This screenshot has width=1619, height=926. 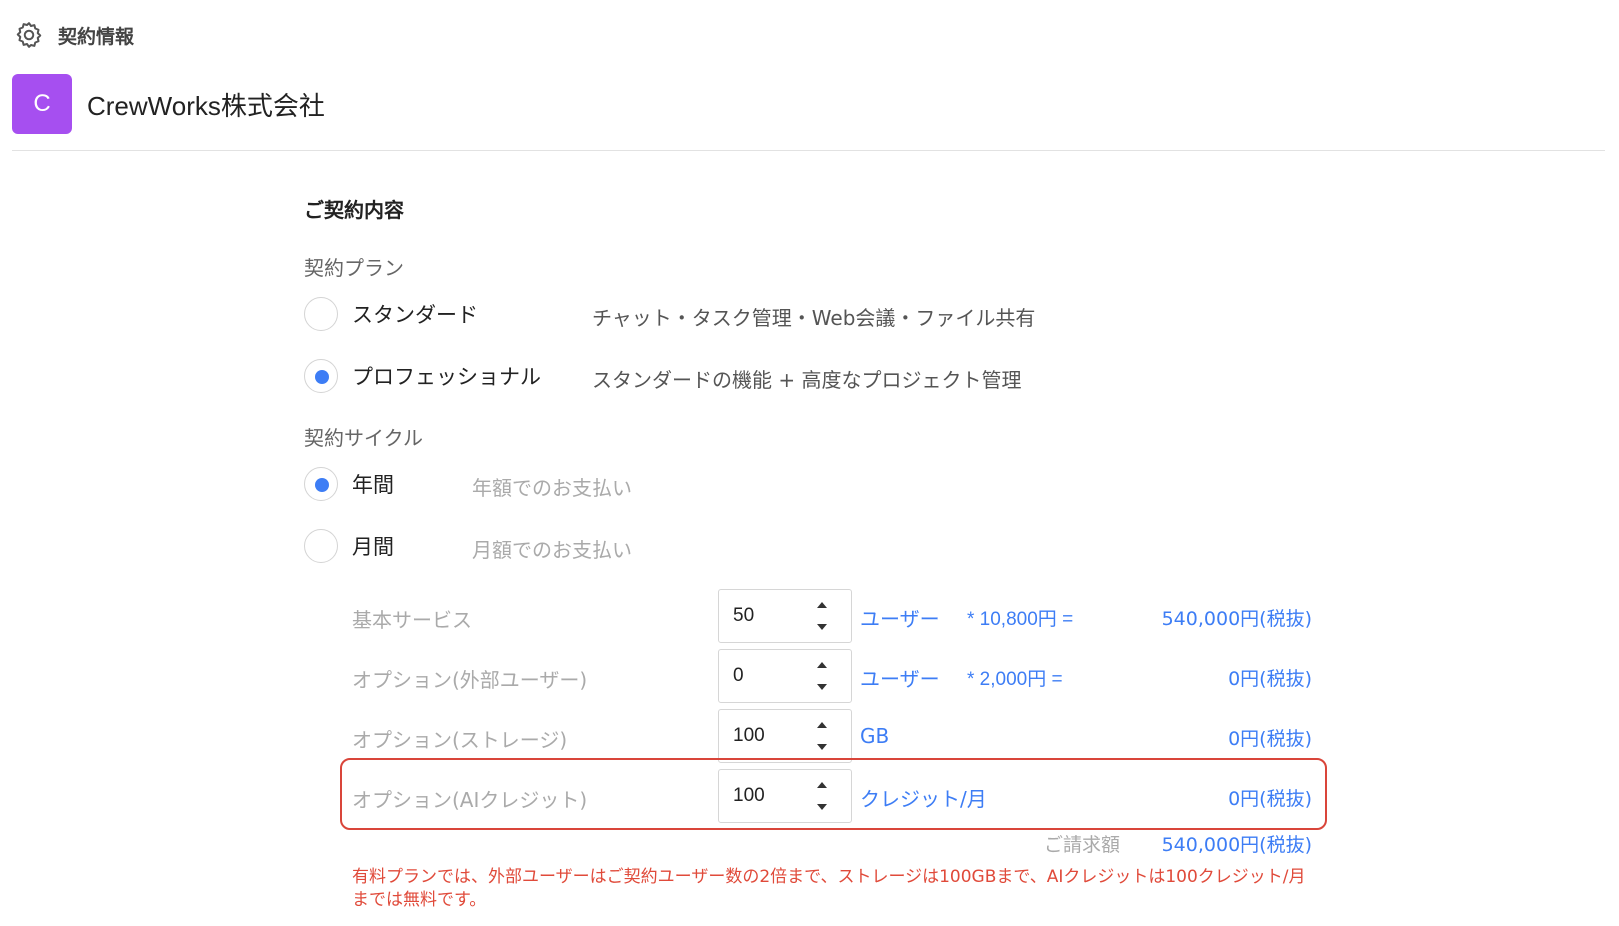 What do you see at coordinates (785, 616) in the screenshot?
I see `base-service-quantity-stepper: 50` at bounding box center [785, 616].